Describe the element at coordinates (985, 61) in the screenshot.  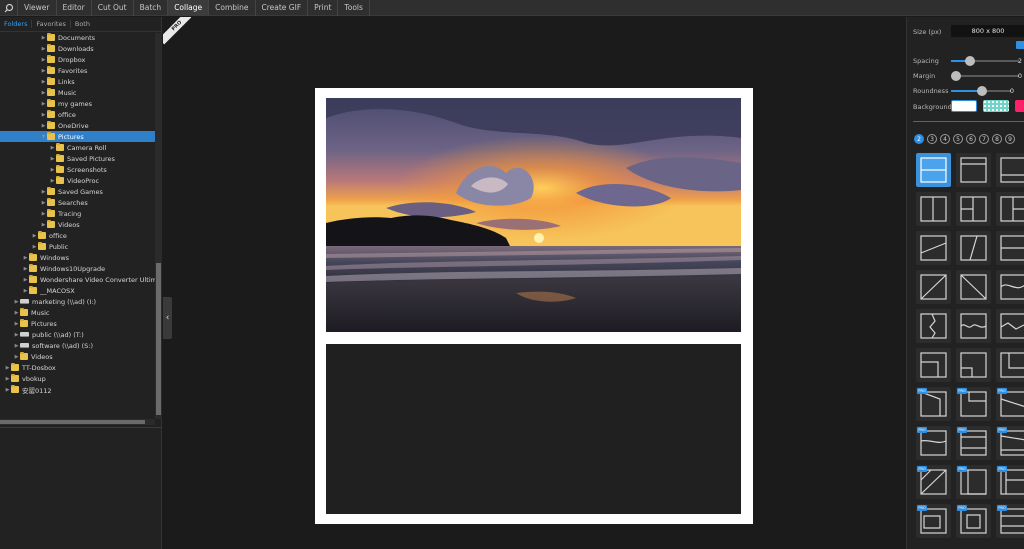
I see `spacing-slider` at that location.